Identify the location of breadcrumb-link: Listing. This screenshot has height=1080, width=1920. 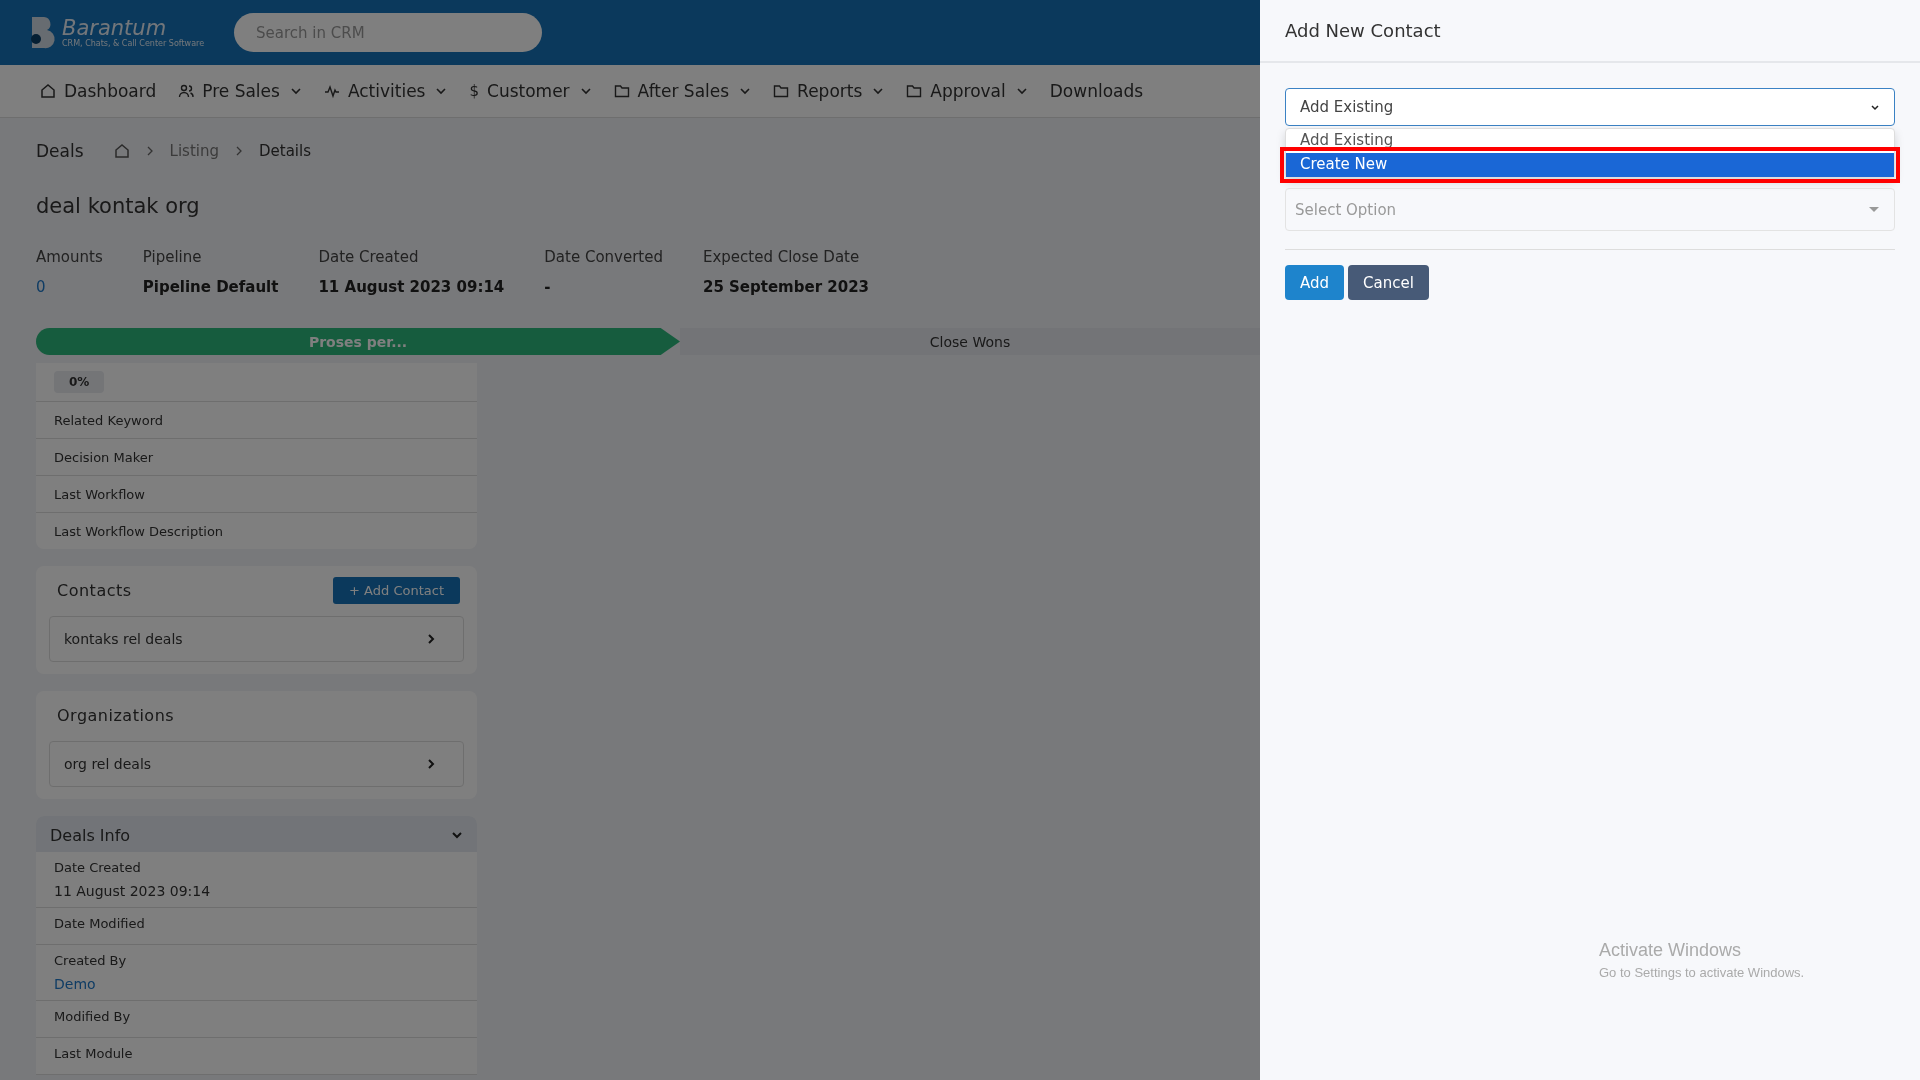
(194, 151).